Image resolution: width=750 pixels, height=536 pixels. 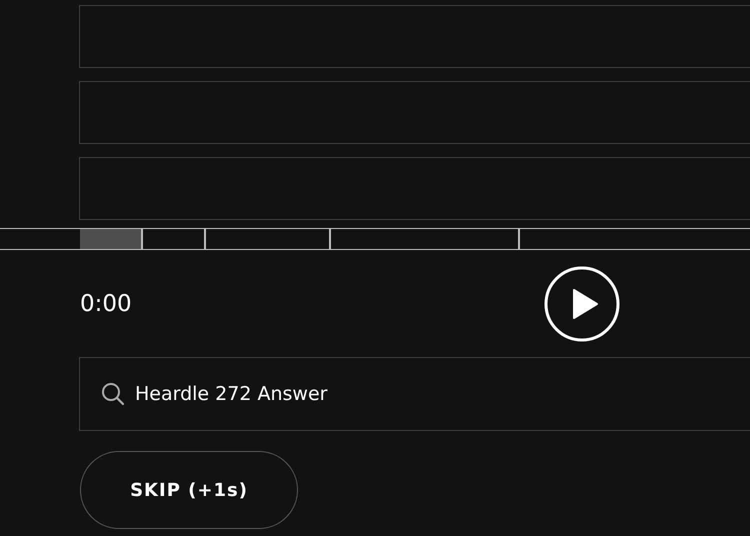 I want to click on time-display: 0:00, so click(x=106, y=304).